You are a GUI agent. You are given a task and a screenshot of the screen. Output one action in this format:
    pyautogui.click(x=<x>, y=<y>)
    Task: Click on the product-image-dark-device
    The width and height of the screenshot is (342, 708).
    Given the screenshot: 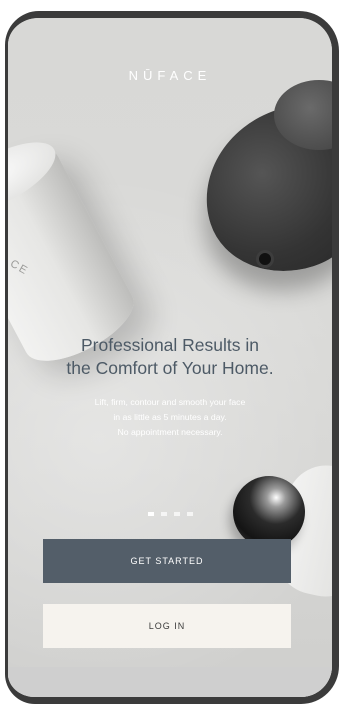 What is the action you would take?
    pyautogui.click(x=257, y=186)
    